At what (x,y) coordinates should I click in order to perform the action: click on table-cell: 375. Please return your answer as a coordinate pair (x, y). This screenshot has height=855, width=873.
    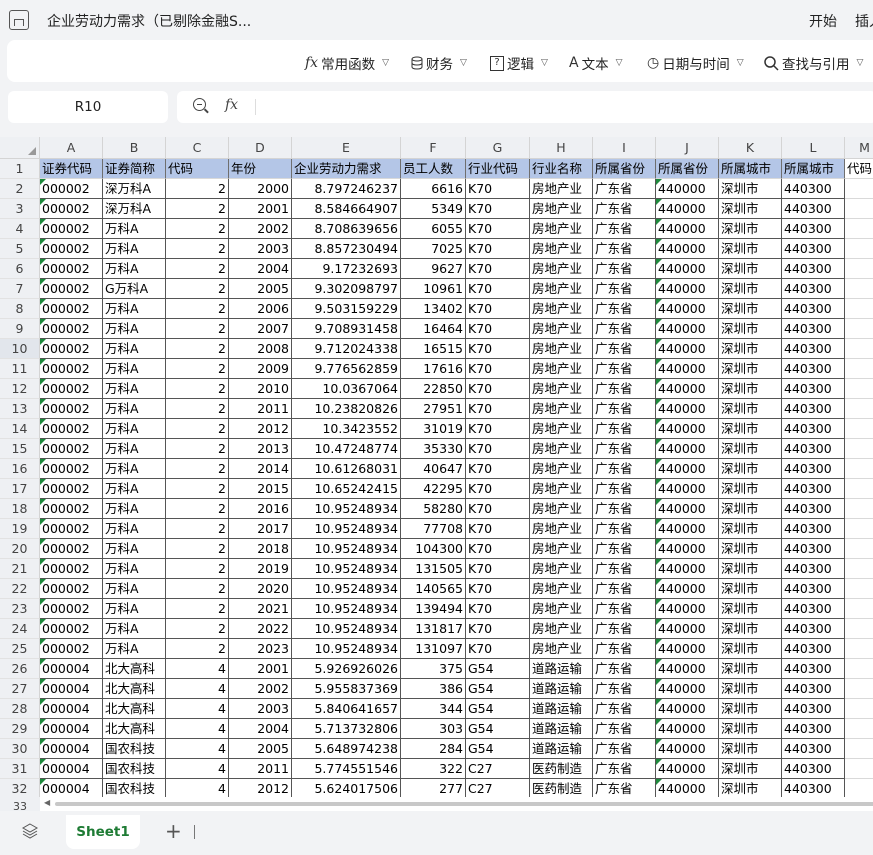
    Looking at the image, I should click on (433, 669).